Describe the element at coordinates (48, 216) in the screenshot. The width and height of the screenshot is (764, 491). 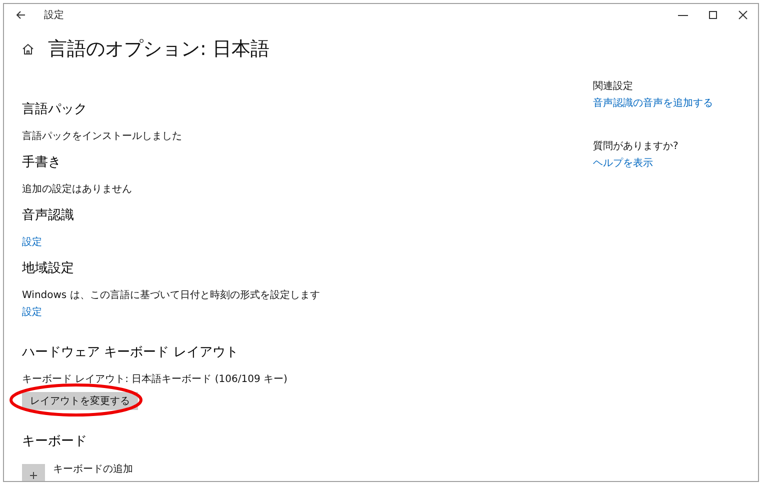
I see `section-heading: 音声認識` at that location.